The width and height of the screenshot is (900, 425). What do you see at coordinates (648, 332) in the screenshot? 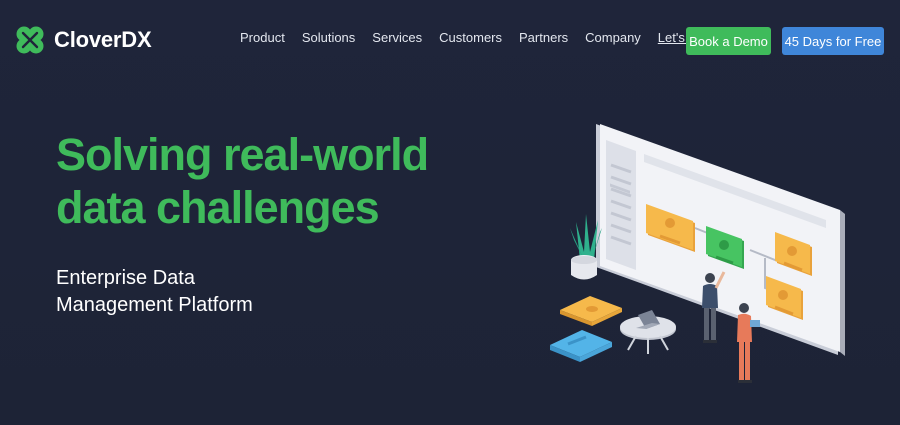
I see `table-with-laptop` at bounding box center [648, 332].